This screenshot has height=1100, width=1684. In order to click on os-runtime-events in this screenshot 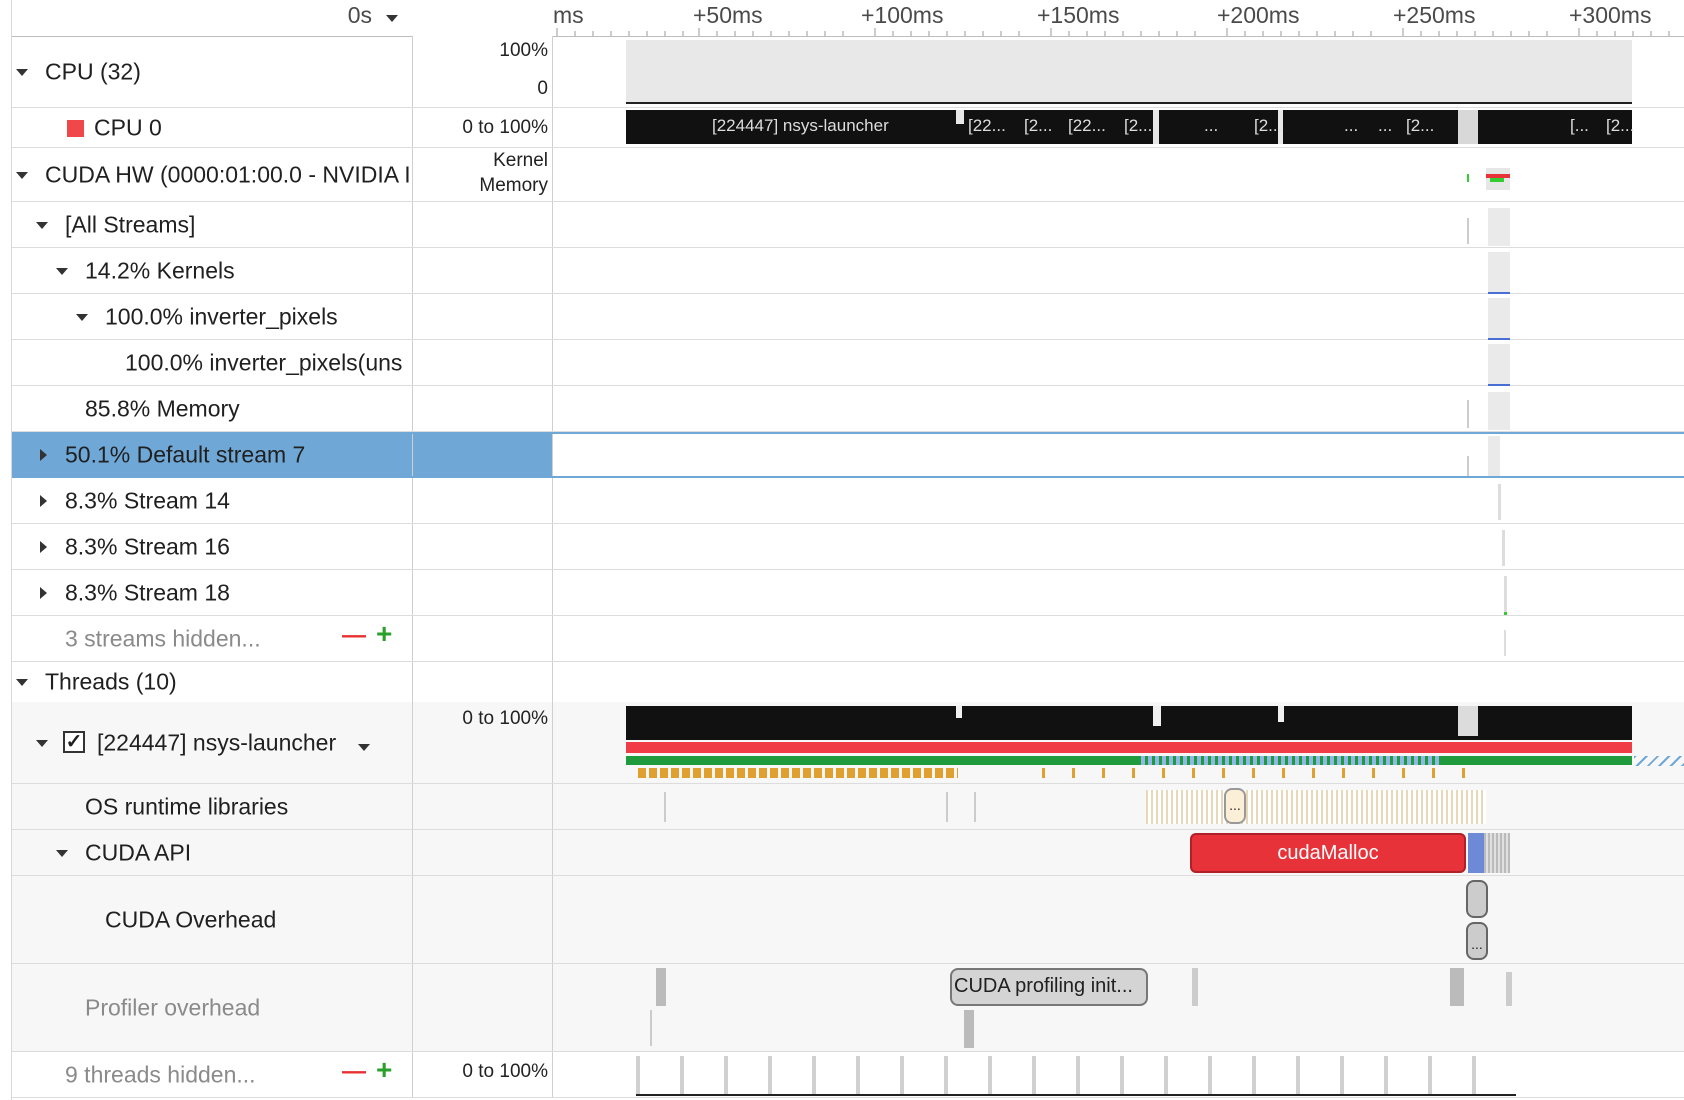, I will do `click(1316, 807)`.